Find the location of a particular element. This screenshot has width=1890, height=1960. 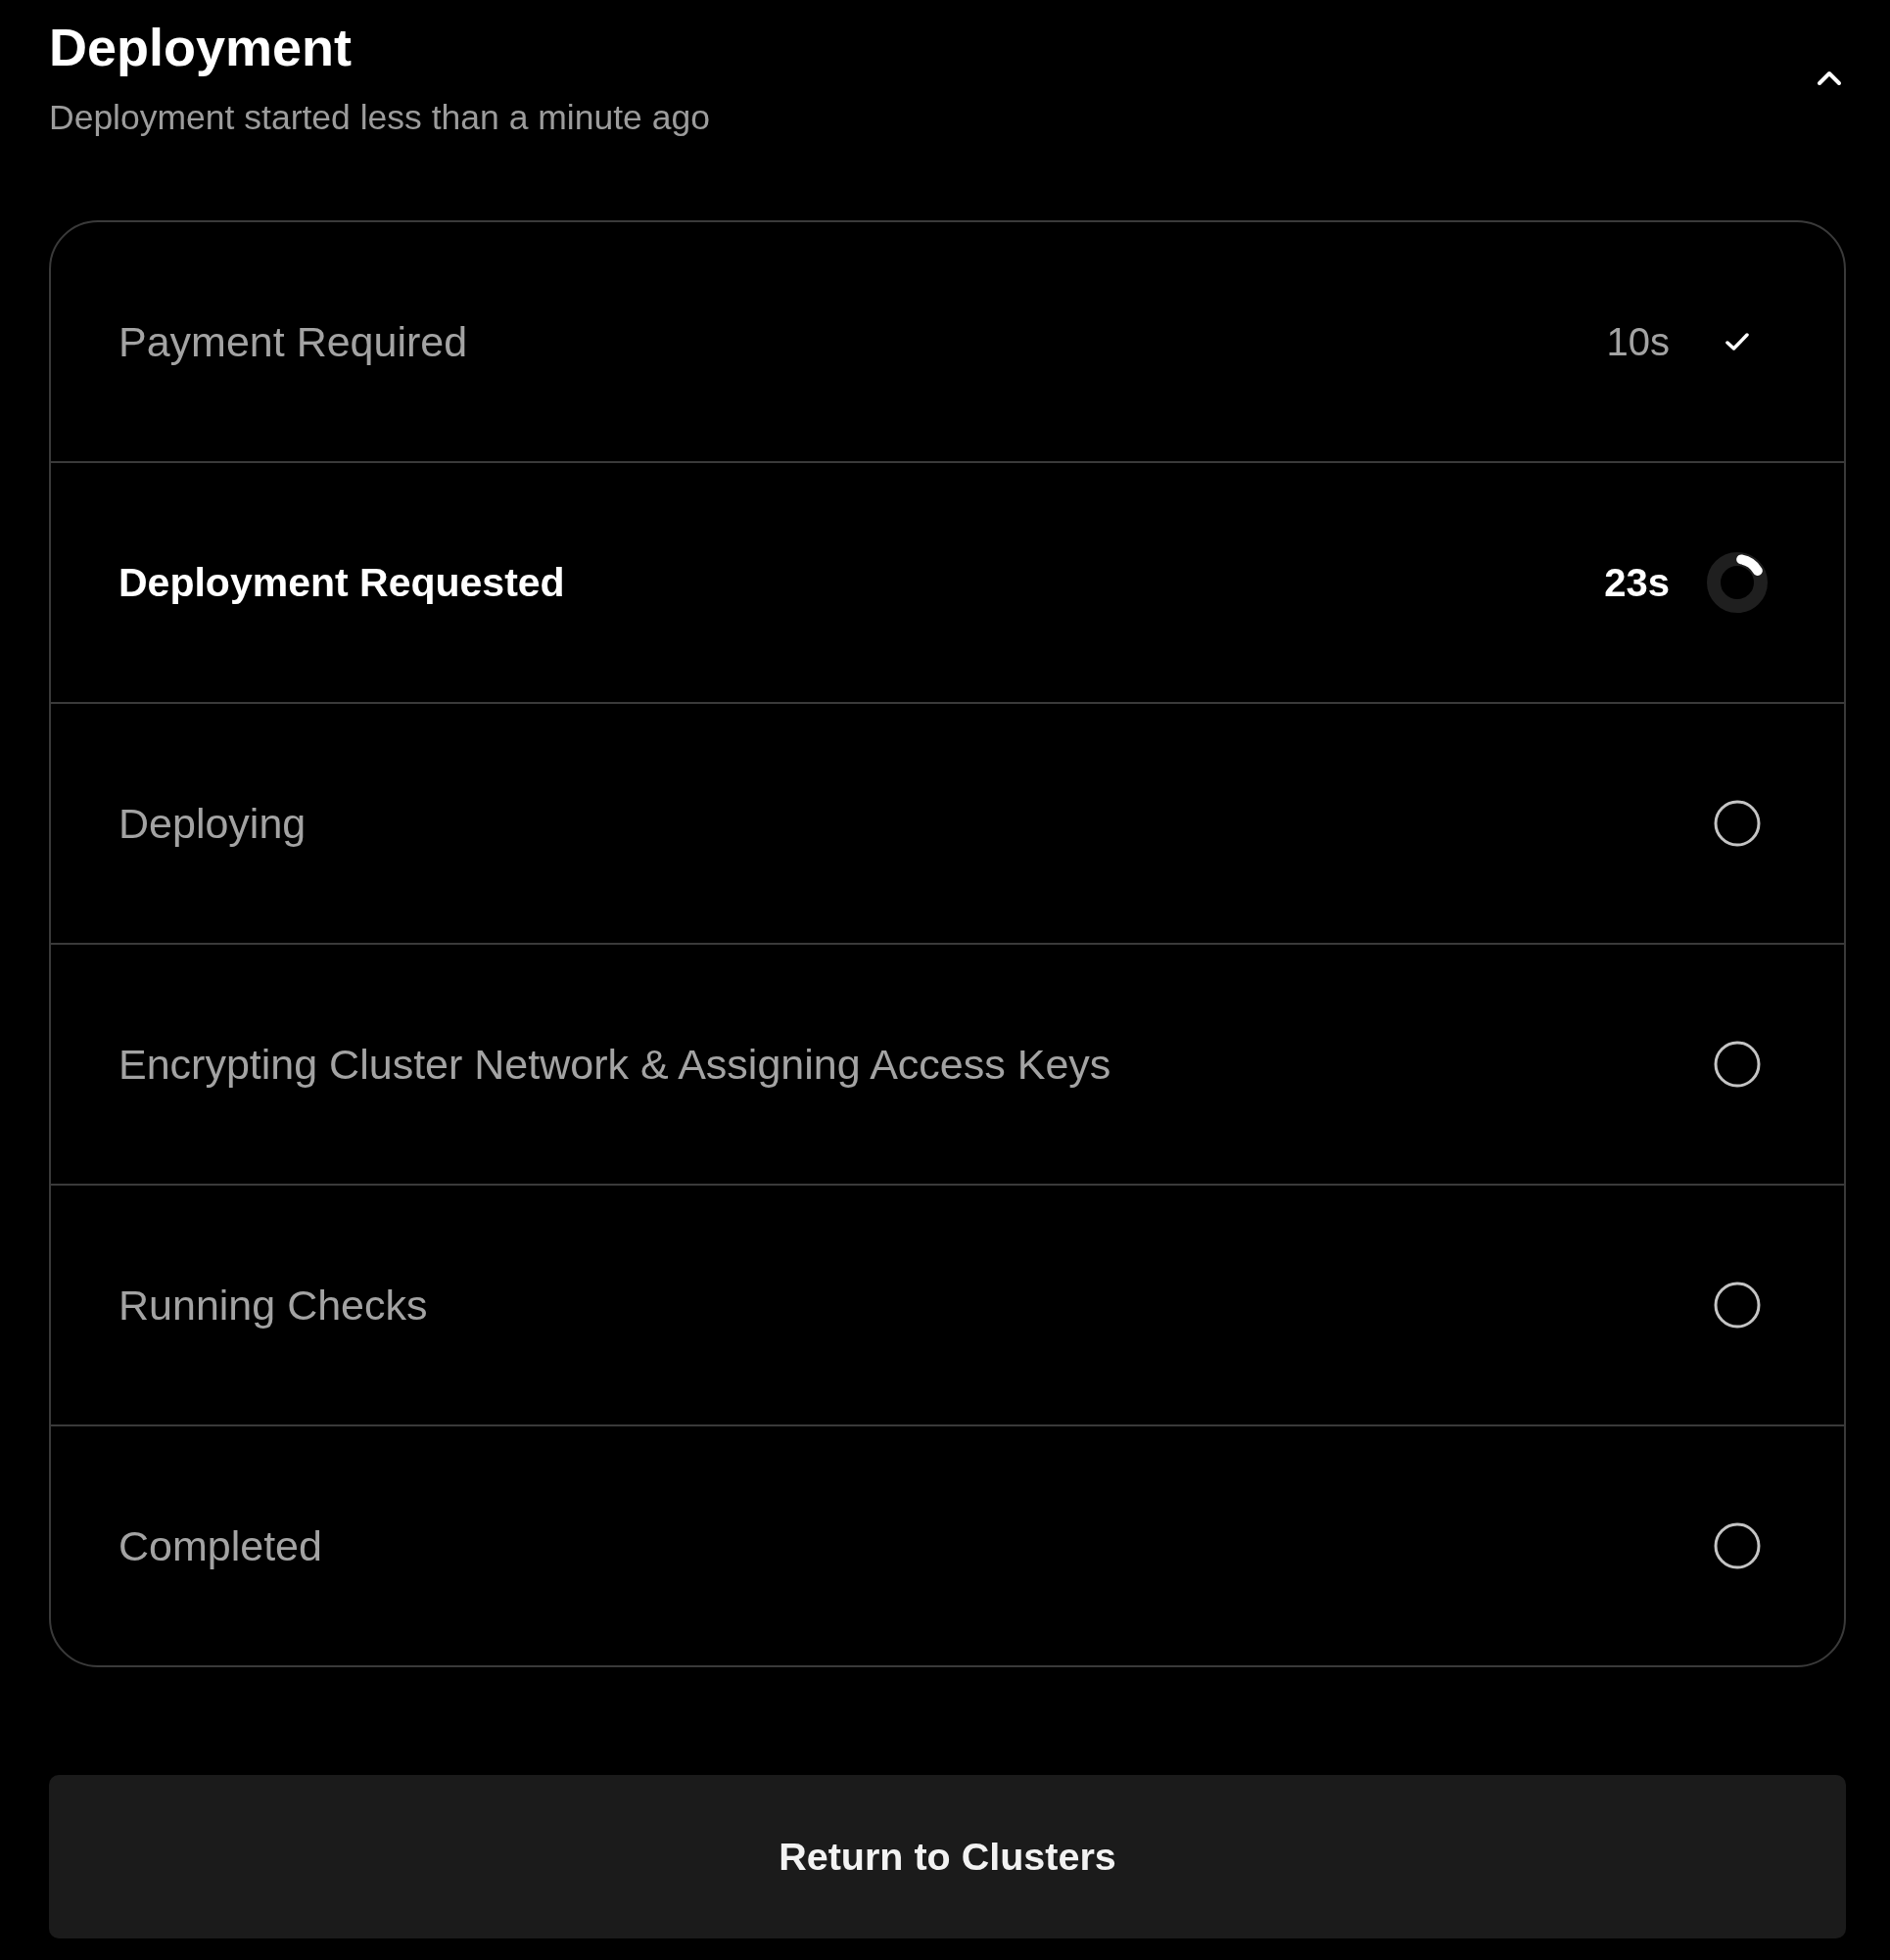

section-title: Deployment is located at coordinates (201, 47).